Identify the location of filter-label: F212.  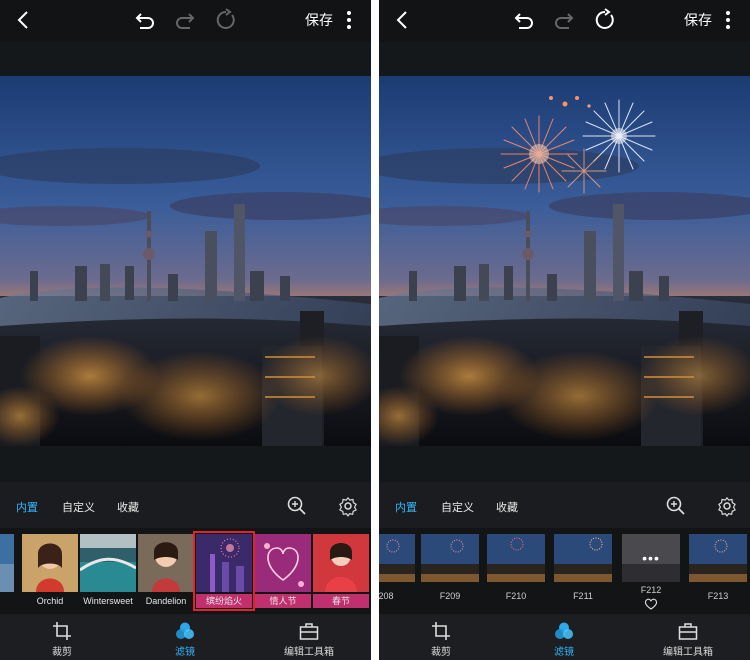
(651, 590).